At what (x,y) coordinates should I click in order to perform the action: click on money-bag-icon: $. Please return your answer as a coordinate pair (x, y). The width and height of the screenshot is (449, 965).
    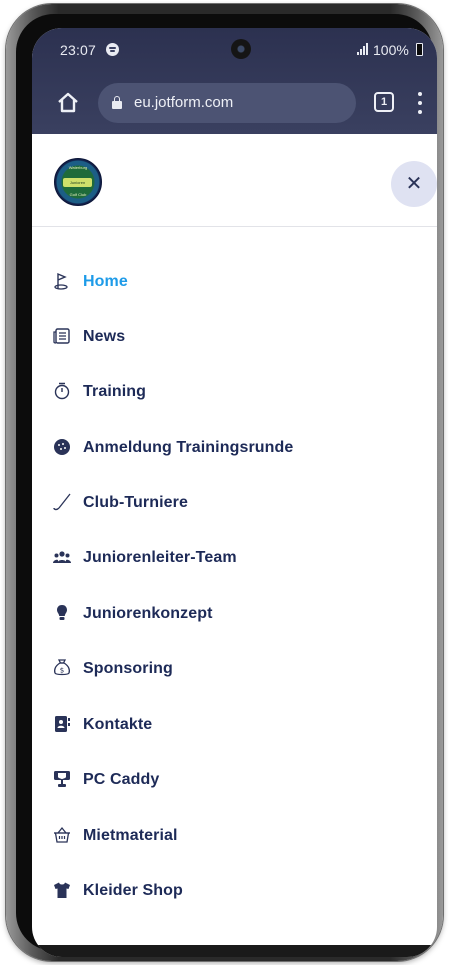
    Looking at the image, I should click on (62, 668).